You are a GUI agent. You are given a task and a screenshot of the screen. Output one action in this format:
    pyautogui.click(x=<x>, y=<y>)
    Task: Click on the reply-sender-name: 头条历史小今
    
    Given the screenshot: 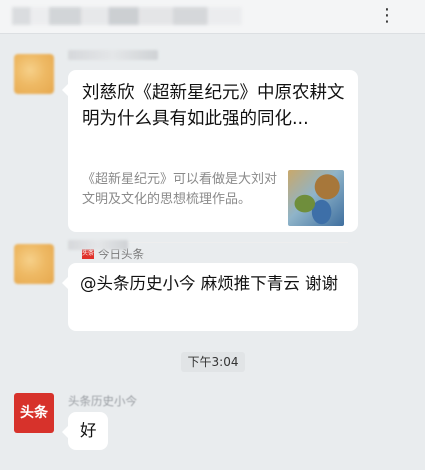 What is the action you would take?
    pyautogui.click(x=102, y=401)
    